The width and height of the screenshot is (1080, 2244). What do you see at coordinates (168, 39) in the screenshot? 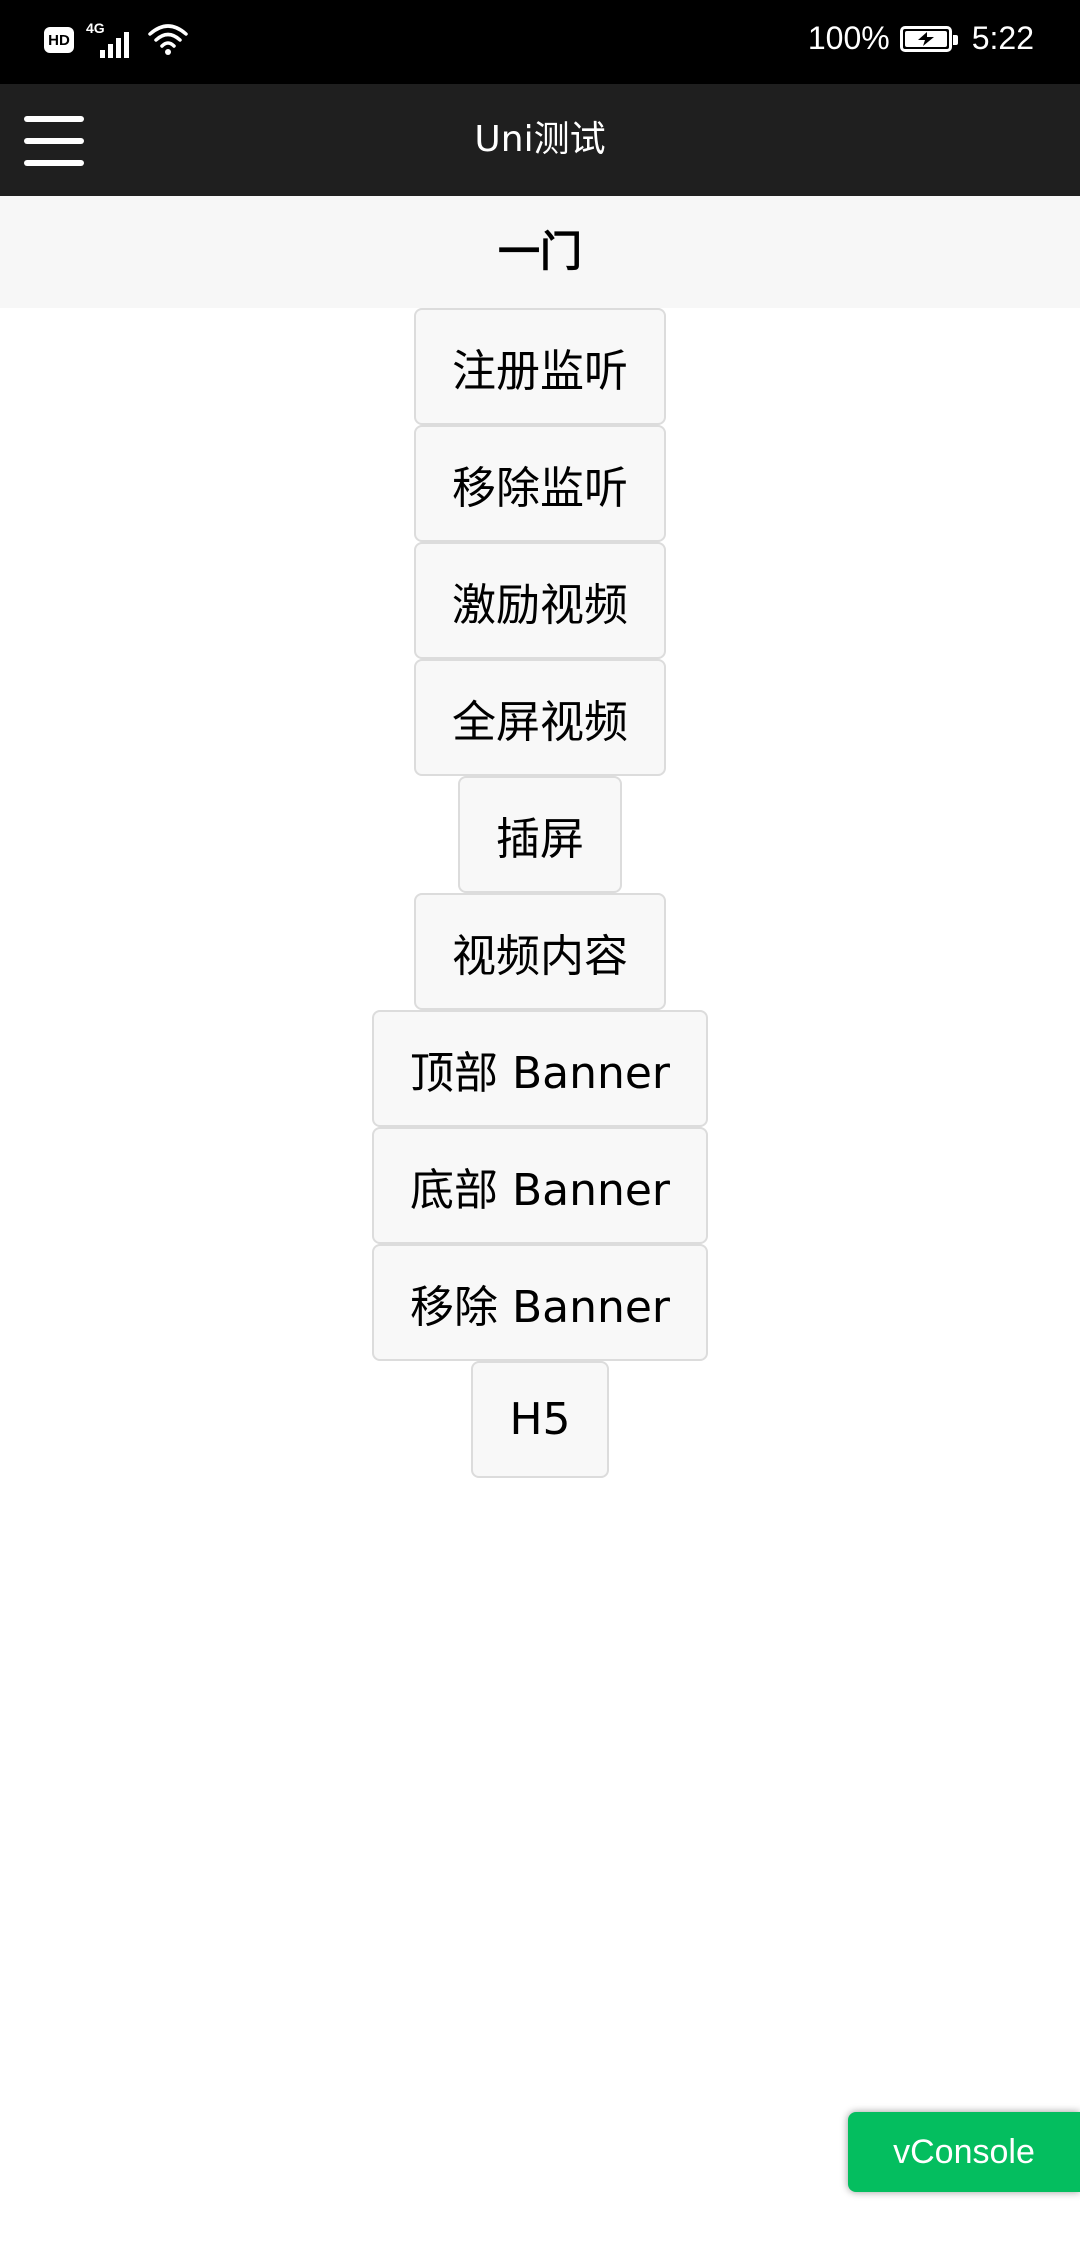
I see `wifi-icon` at bounding box center [168, 39].